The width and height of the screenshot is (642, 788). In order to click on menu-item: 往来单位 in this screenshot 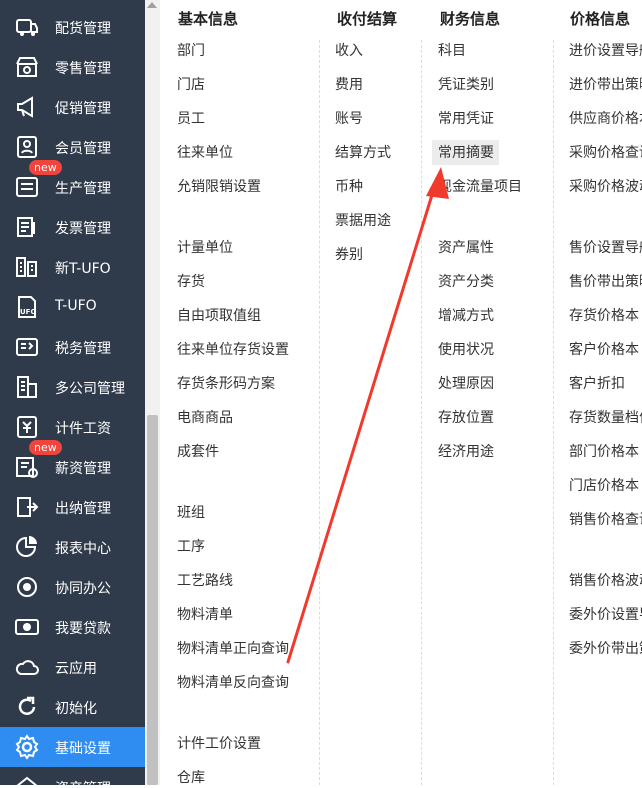, I will do `click(205, 153)`.